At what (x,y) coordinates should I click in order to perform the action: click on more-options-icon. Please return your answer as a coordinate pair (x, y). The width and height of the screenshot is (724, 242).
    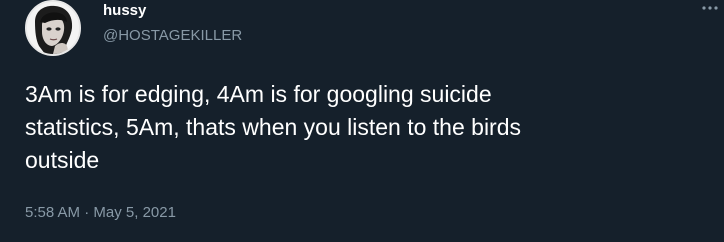
    Looking at the image, I should click on (710, 9).